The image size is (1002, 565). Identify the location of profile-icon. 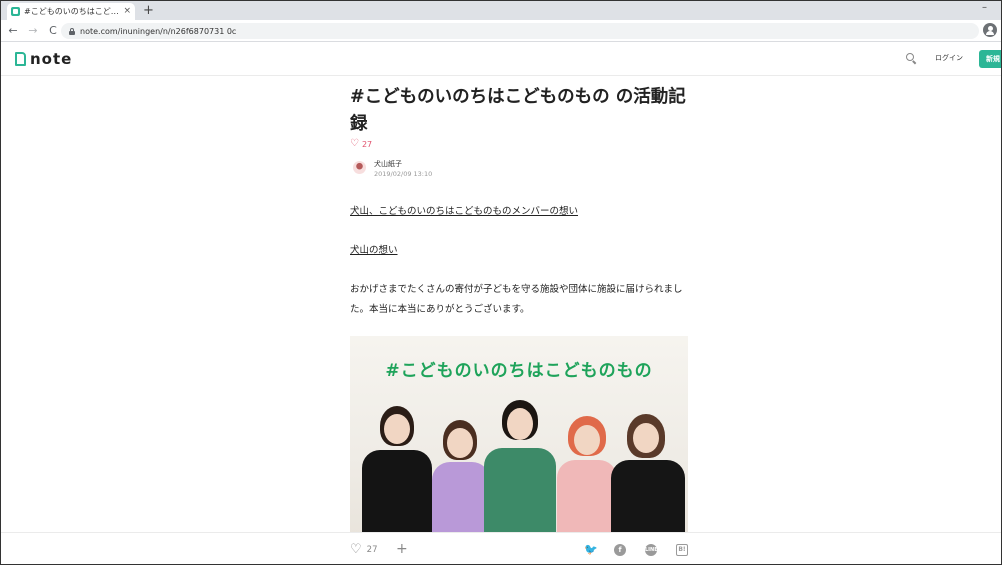
(990, 30).